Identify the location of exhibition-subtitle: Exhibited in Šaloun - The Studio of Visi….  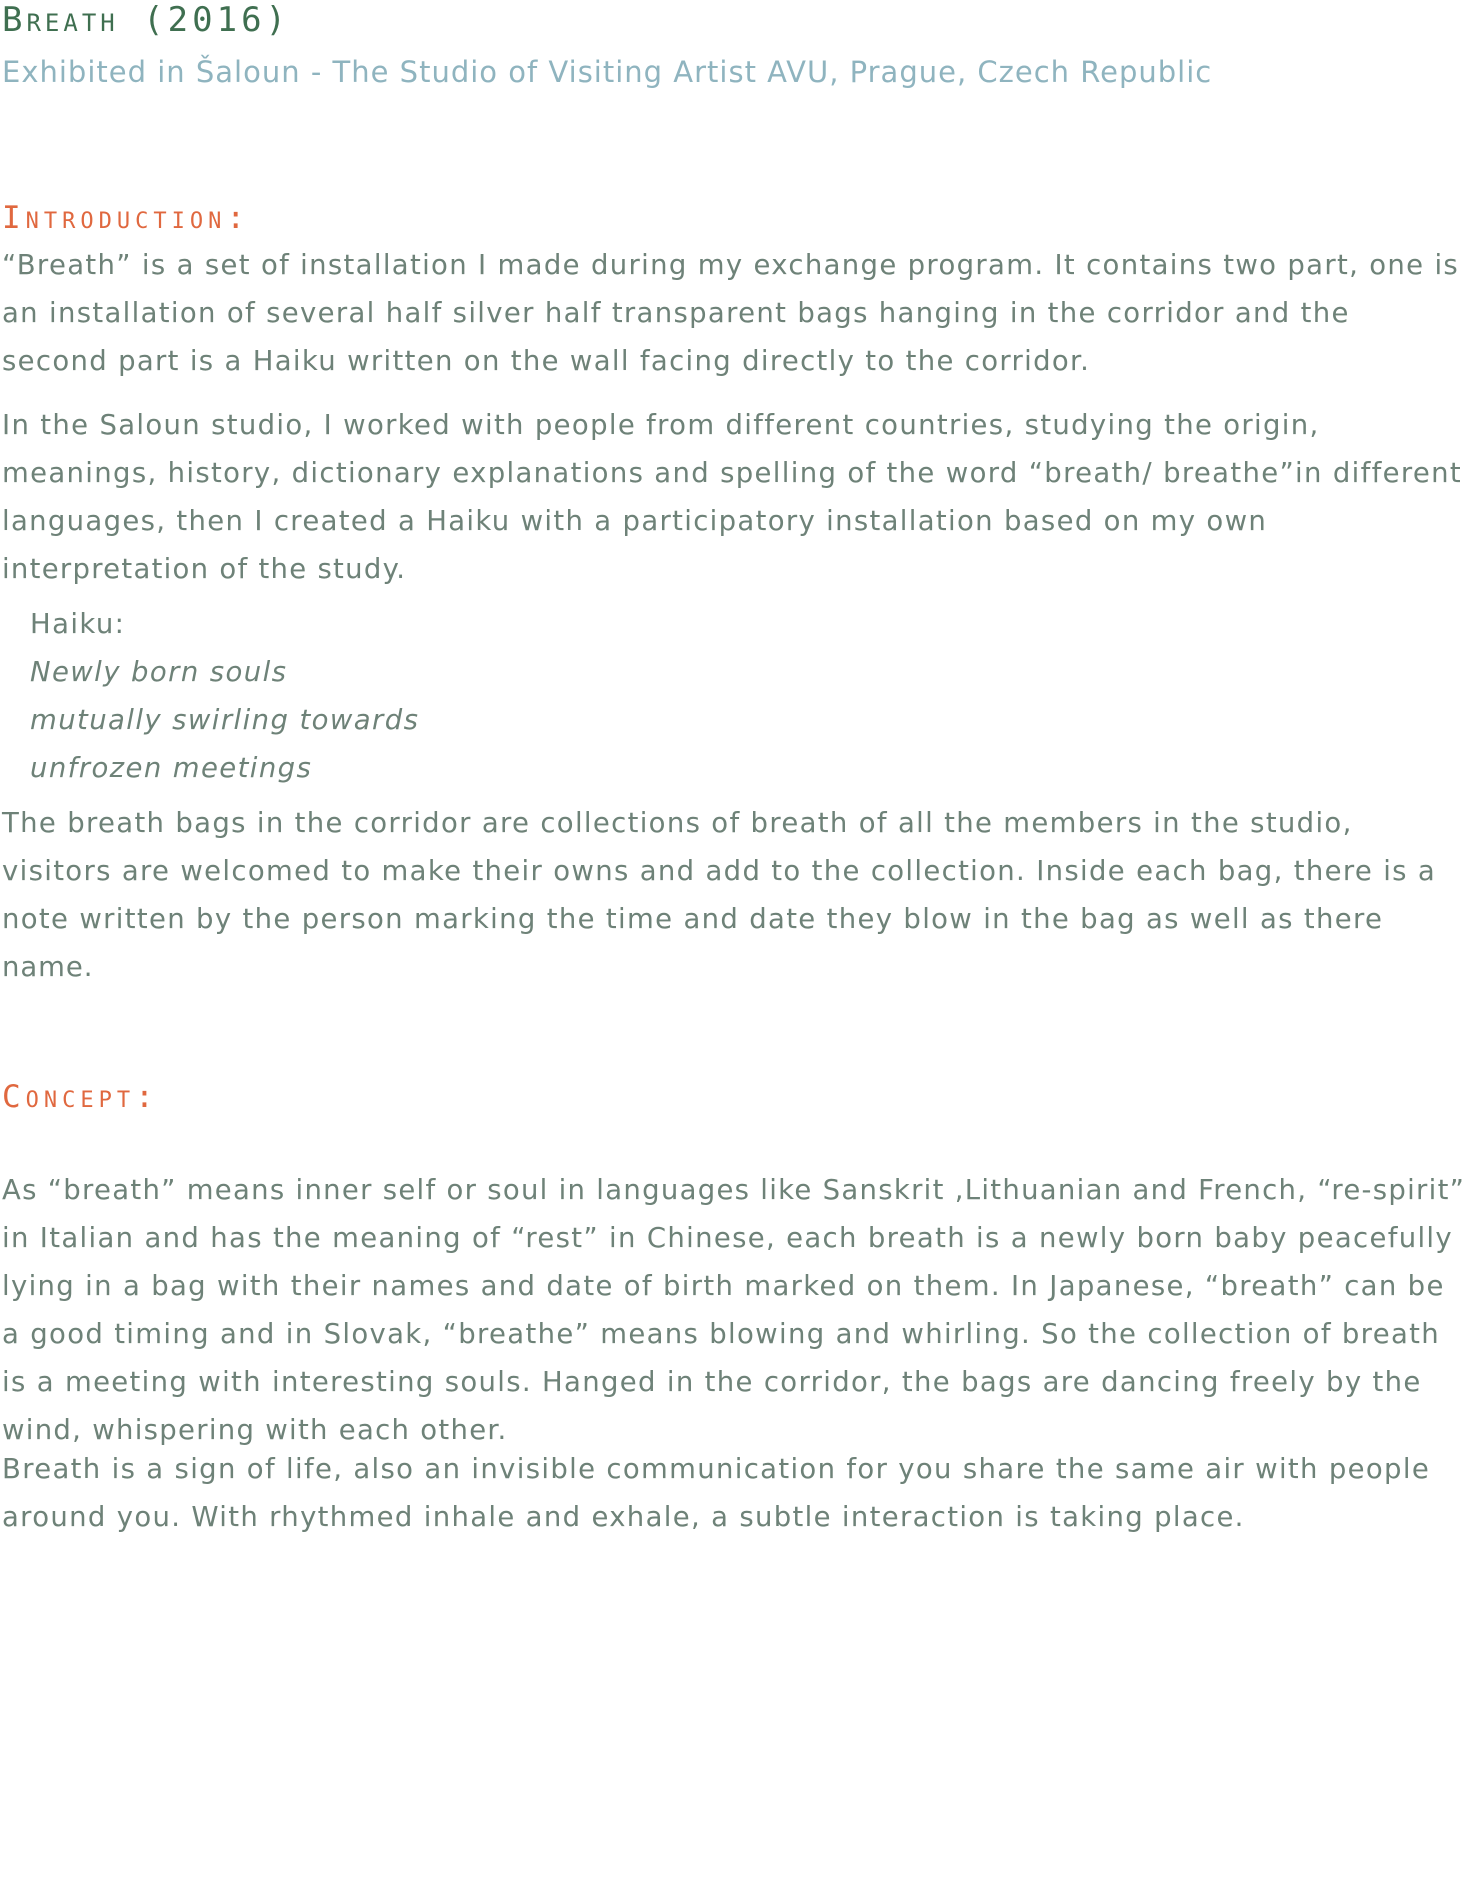
(607, 72).